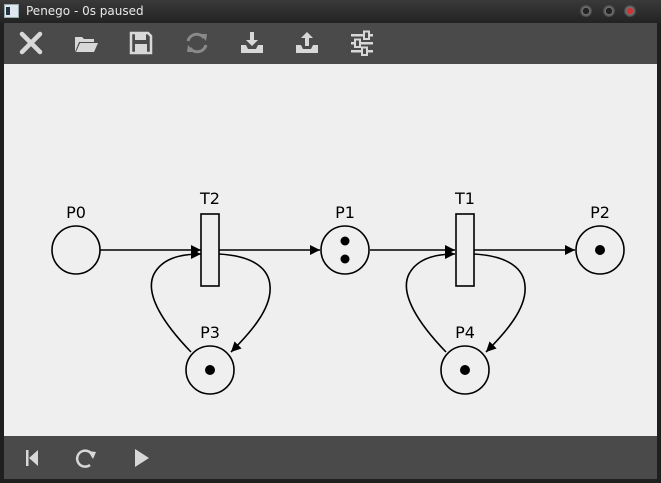 The image size is (661, 483). I want to click on import-button, so click(252, 43).